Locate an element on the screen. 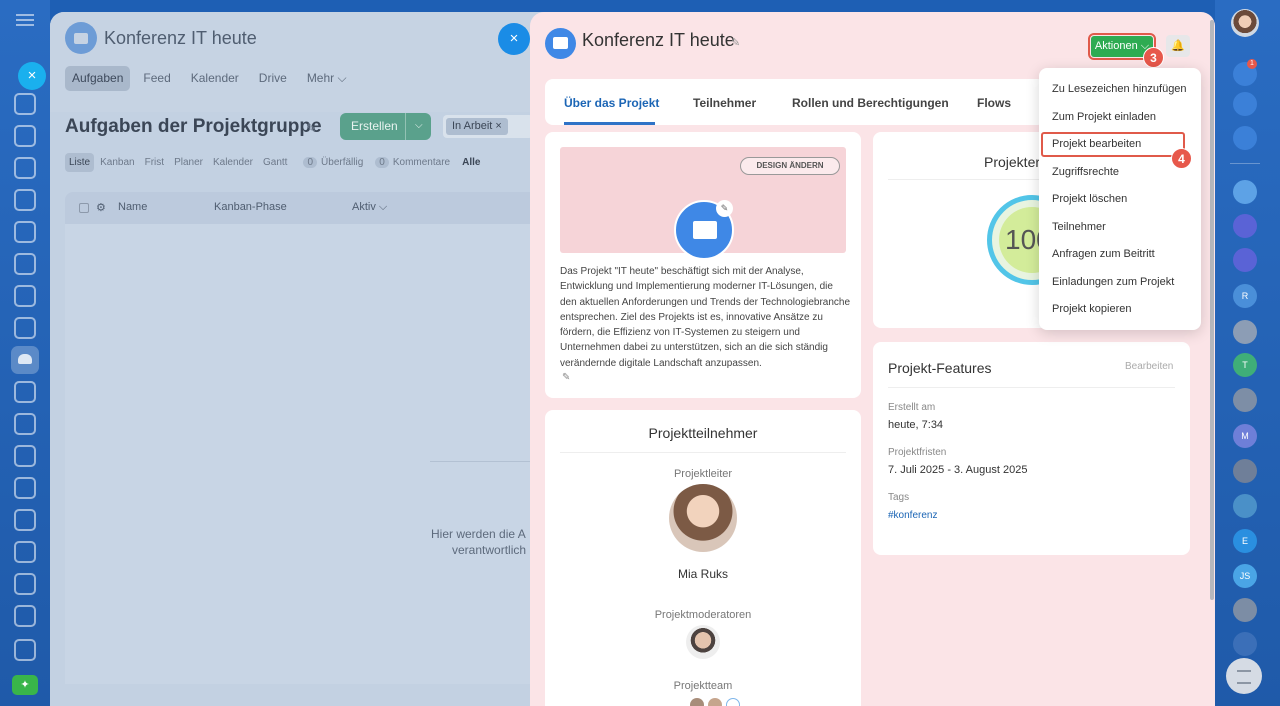 The height and width of the screenshot is (706, 1280). divider is located at coordinates (703, 452).